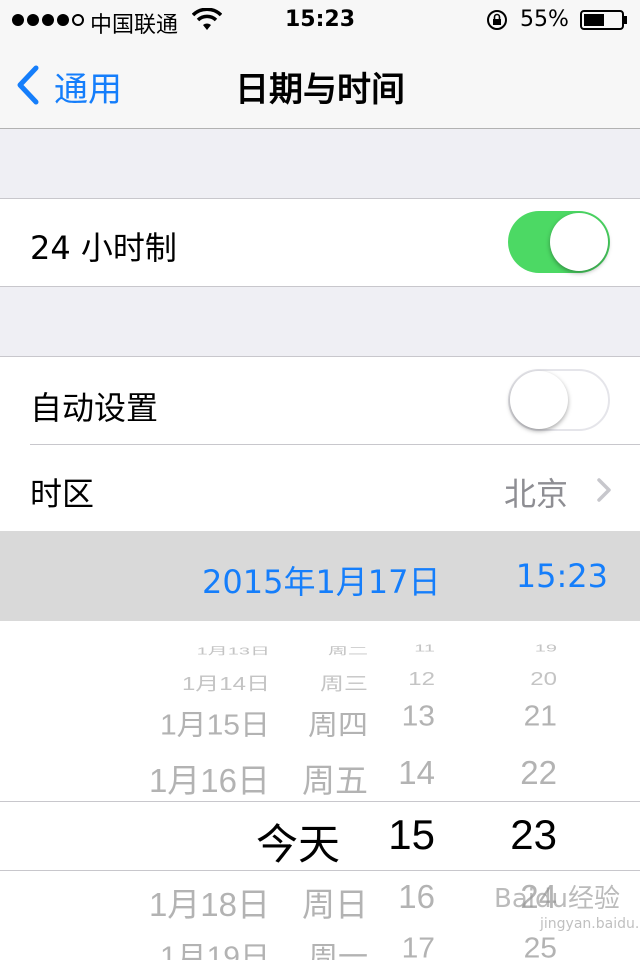 This screenshot has height=960, width=640. I want to click on picker-weekday: 周日, so click(335, 904).